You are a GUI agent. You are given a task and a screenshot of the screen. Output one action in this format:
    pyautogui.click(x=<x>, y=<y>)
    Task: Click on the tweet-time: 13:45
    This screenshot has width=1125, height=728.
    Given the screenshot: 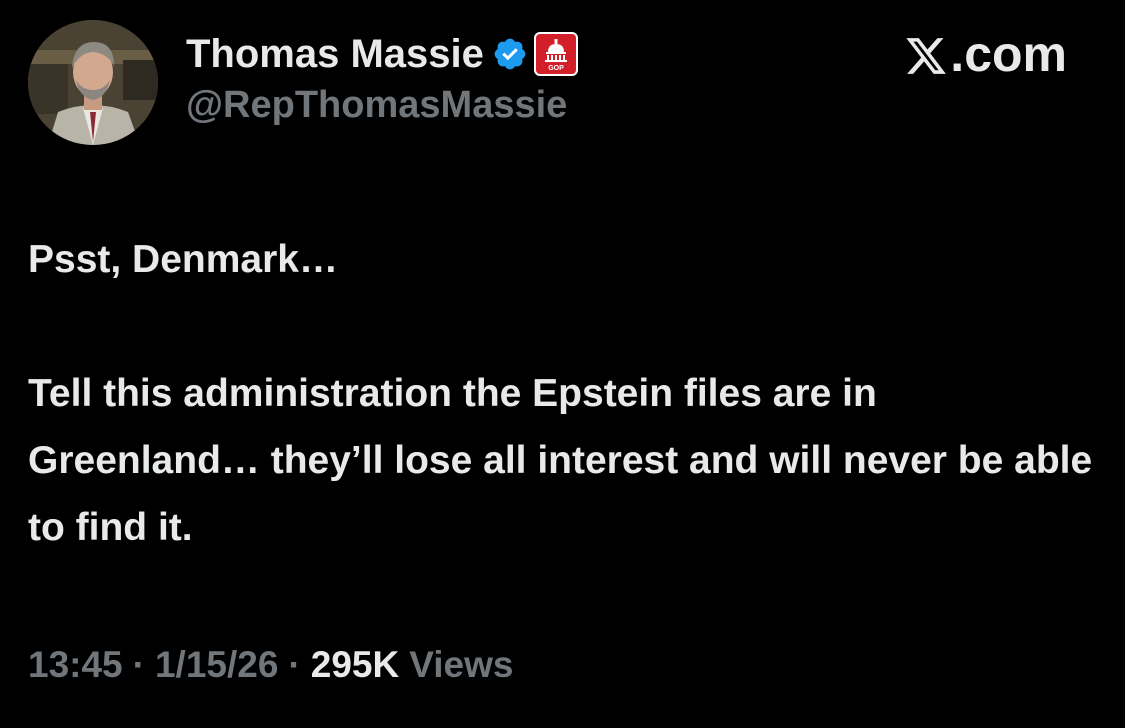 What is the action you would take?
    pyautogui.click(x=75, y=665)
    